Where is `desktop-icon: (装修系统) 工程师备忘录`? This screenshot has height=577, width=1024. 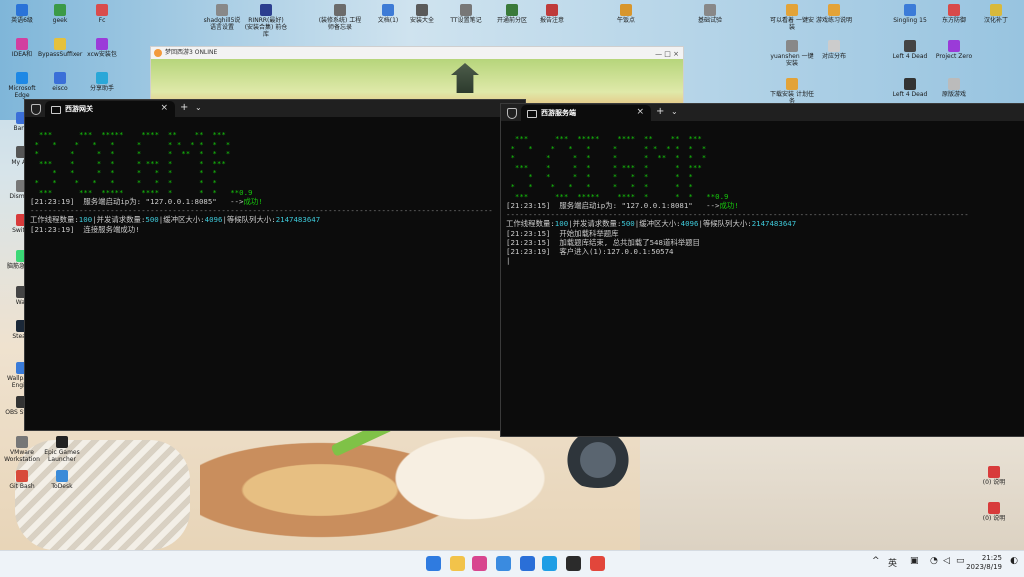
desktop-icon: (装修系统) 工程师备忘录 is located at coordinates (340, 17).